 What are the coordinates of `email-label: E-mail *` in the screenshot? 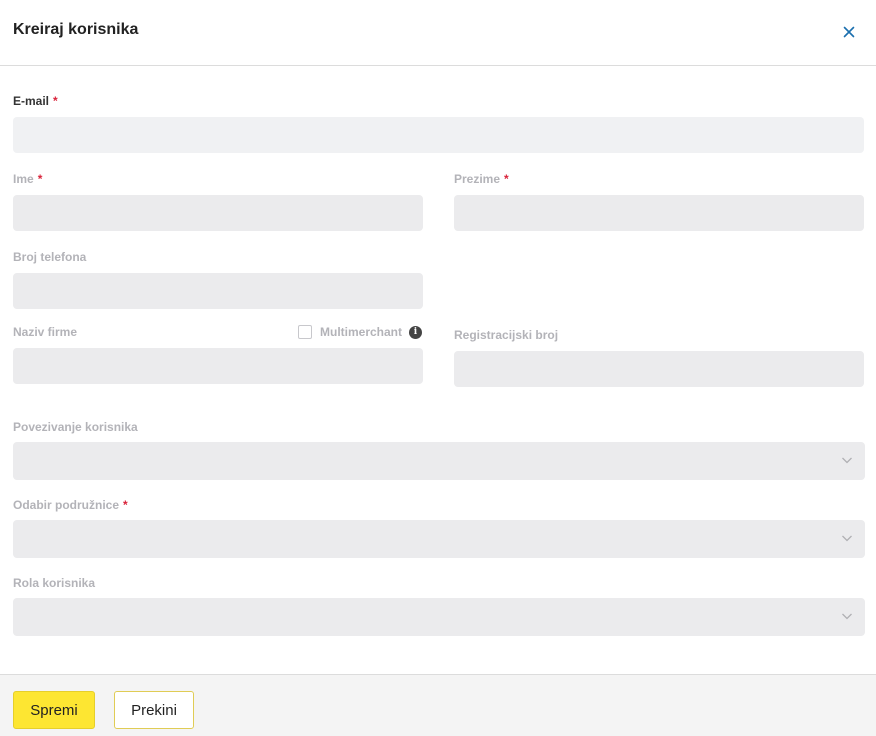 It's located at (35, 101).